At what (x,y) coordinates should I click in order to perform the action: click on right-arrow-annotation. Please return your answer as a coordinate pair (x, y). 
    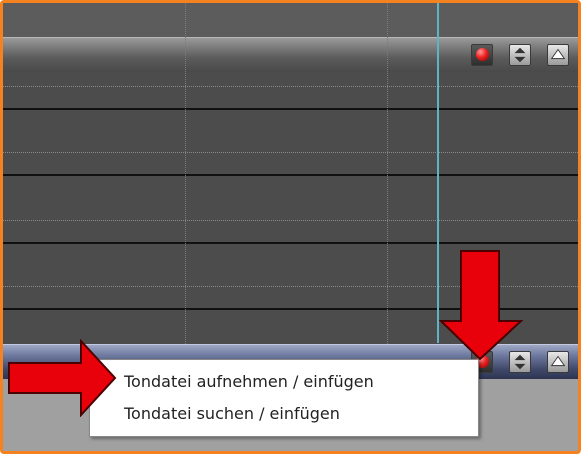
    Looking at the image, I should click on (62, 378).